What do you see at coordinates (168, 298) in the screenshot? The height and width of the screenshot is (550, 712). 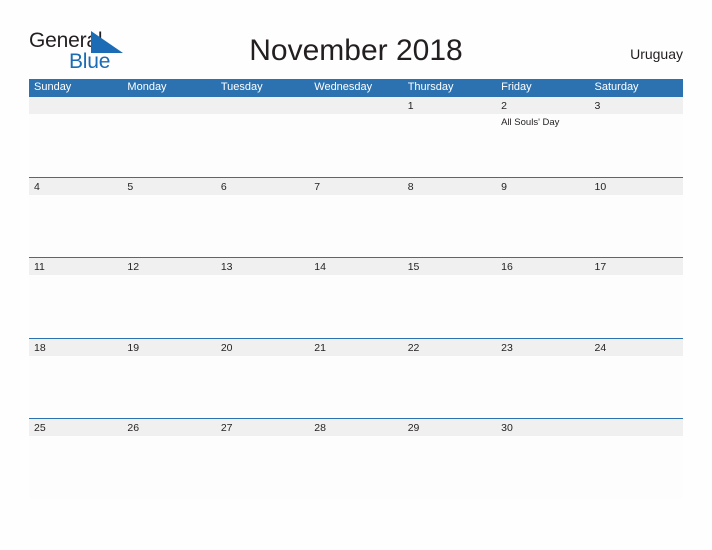 I see `day-cell: 12` at bounding box center [168, 298].